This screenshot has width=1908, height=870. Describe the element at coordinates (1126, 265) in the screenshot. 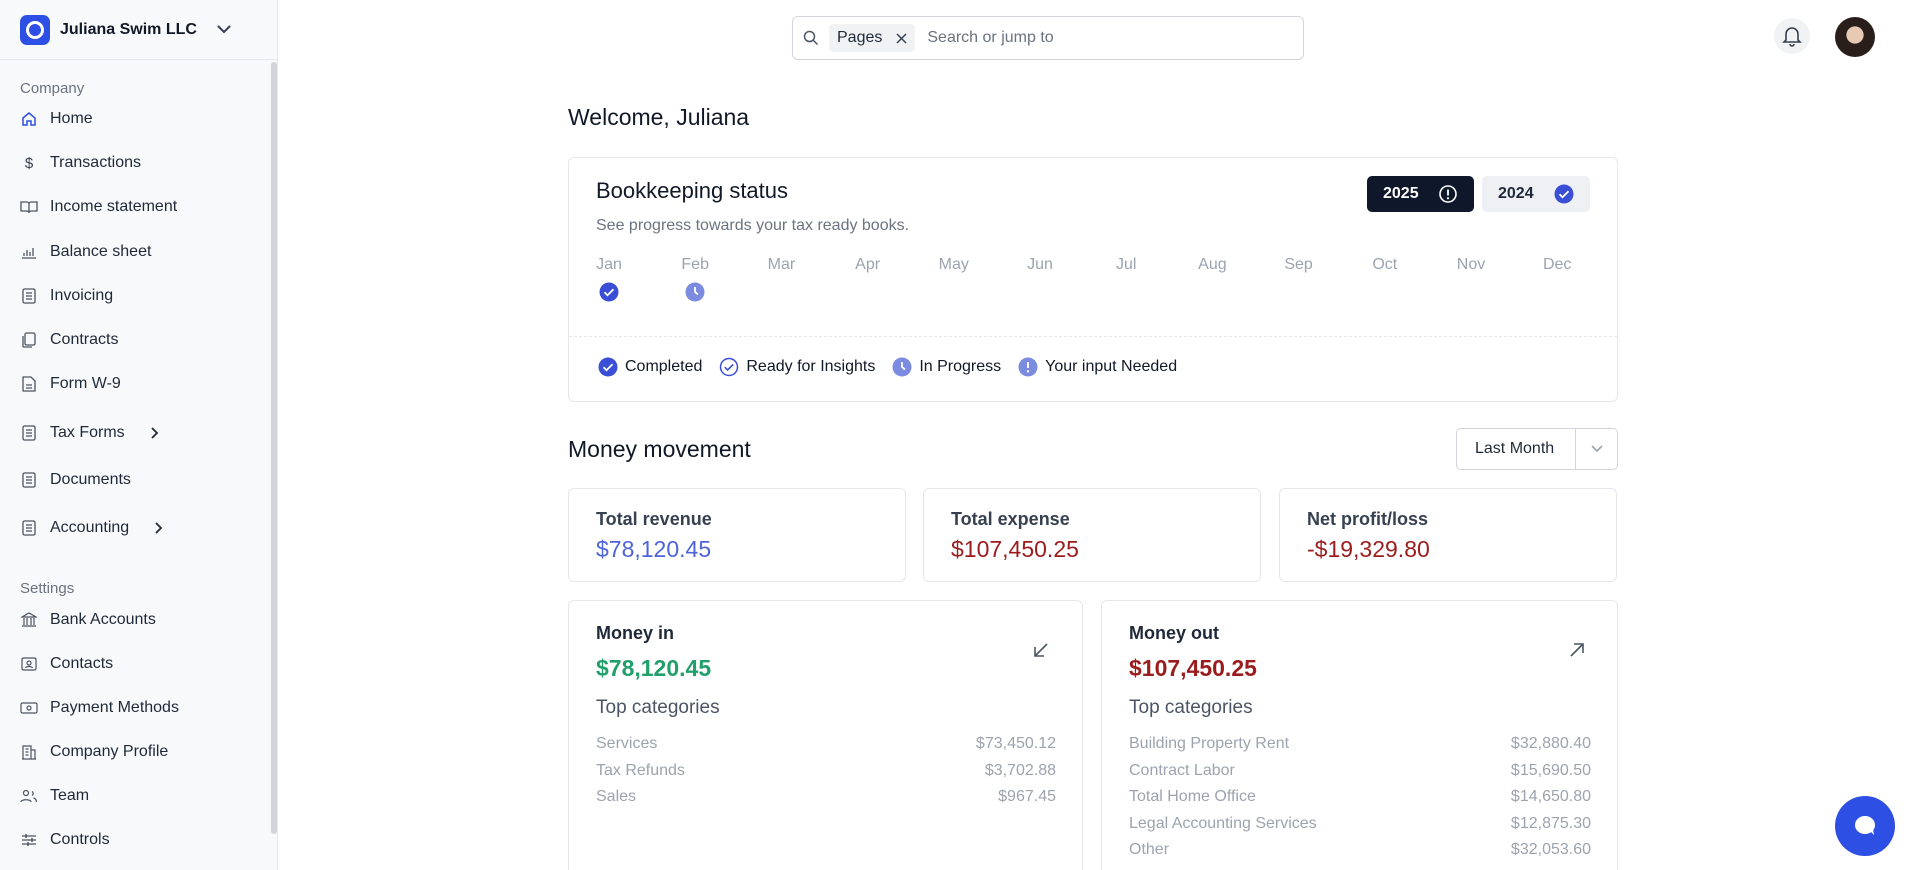

I see `month-label-jul: Jul` at that location.